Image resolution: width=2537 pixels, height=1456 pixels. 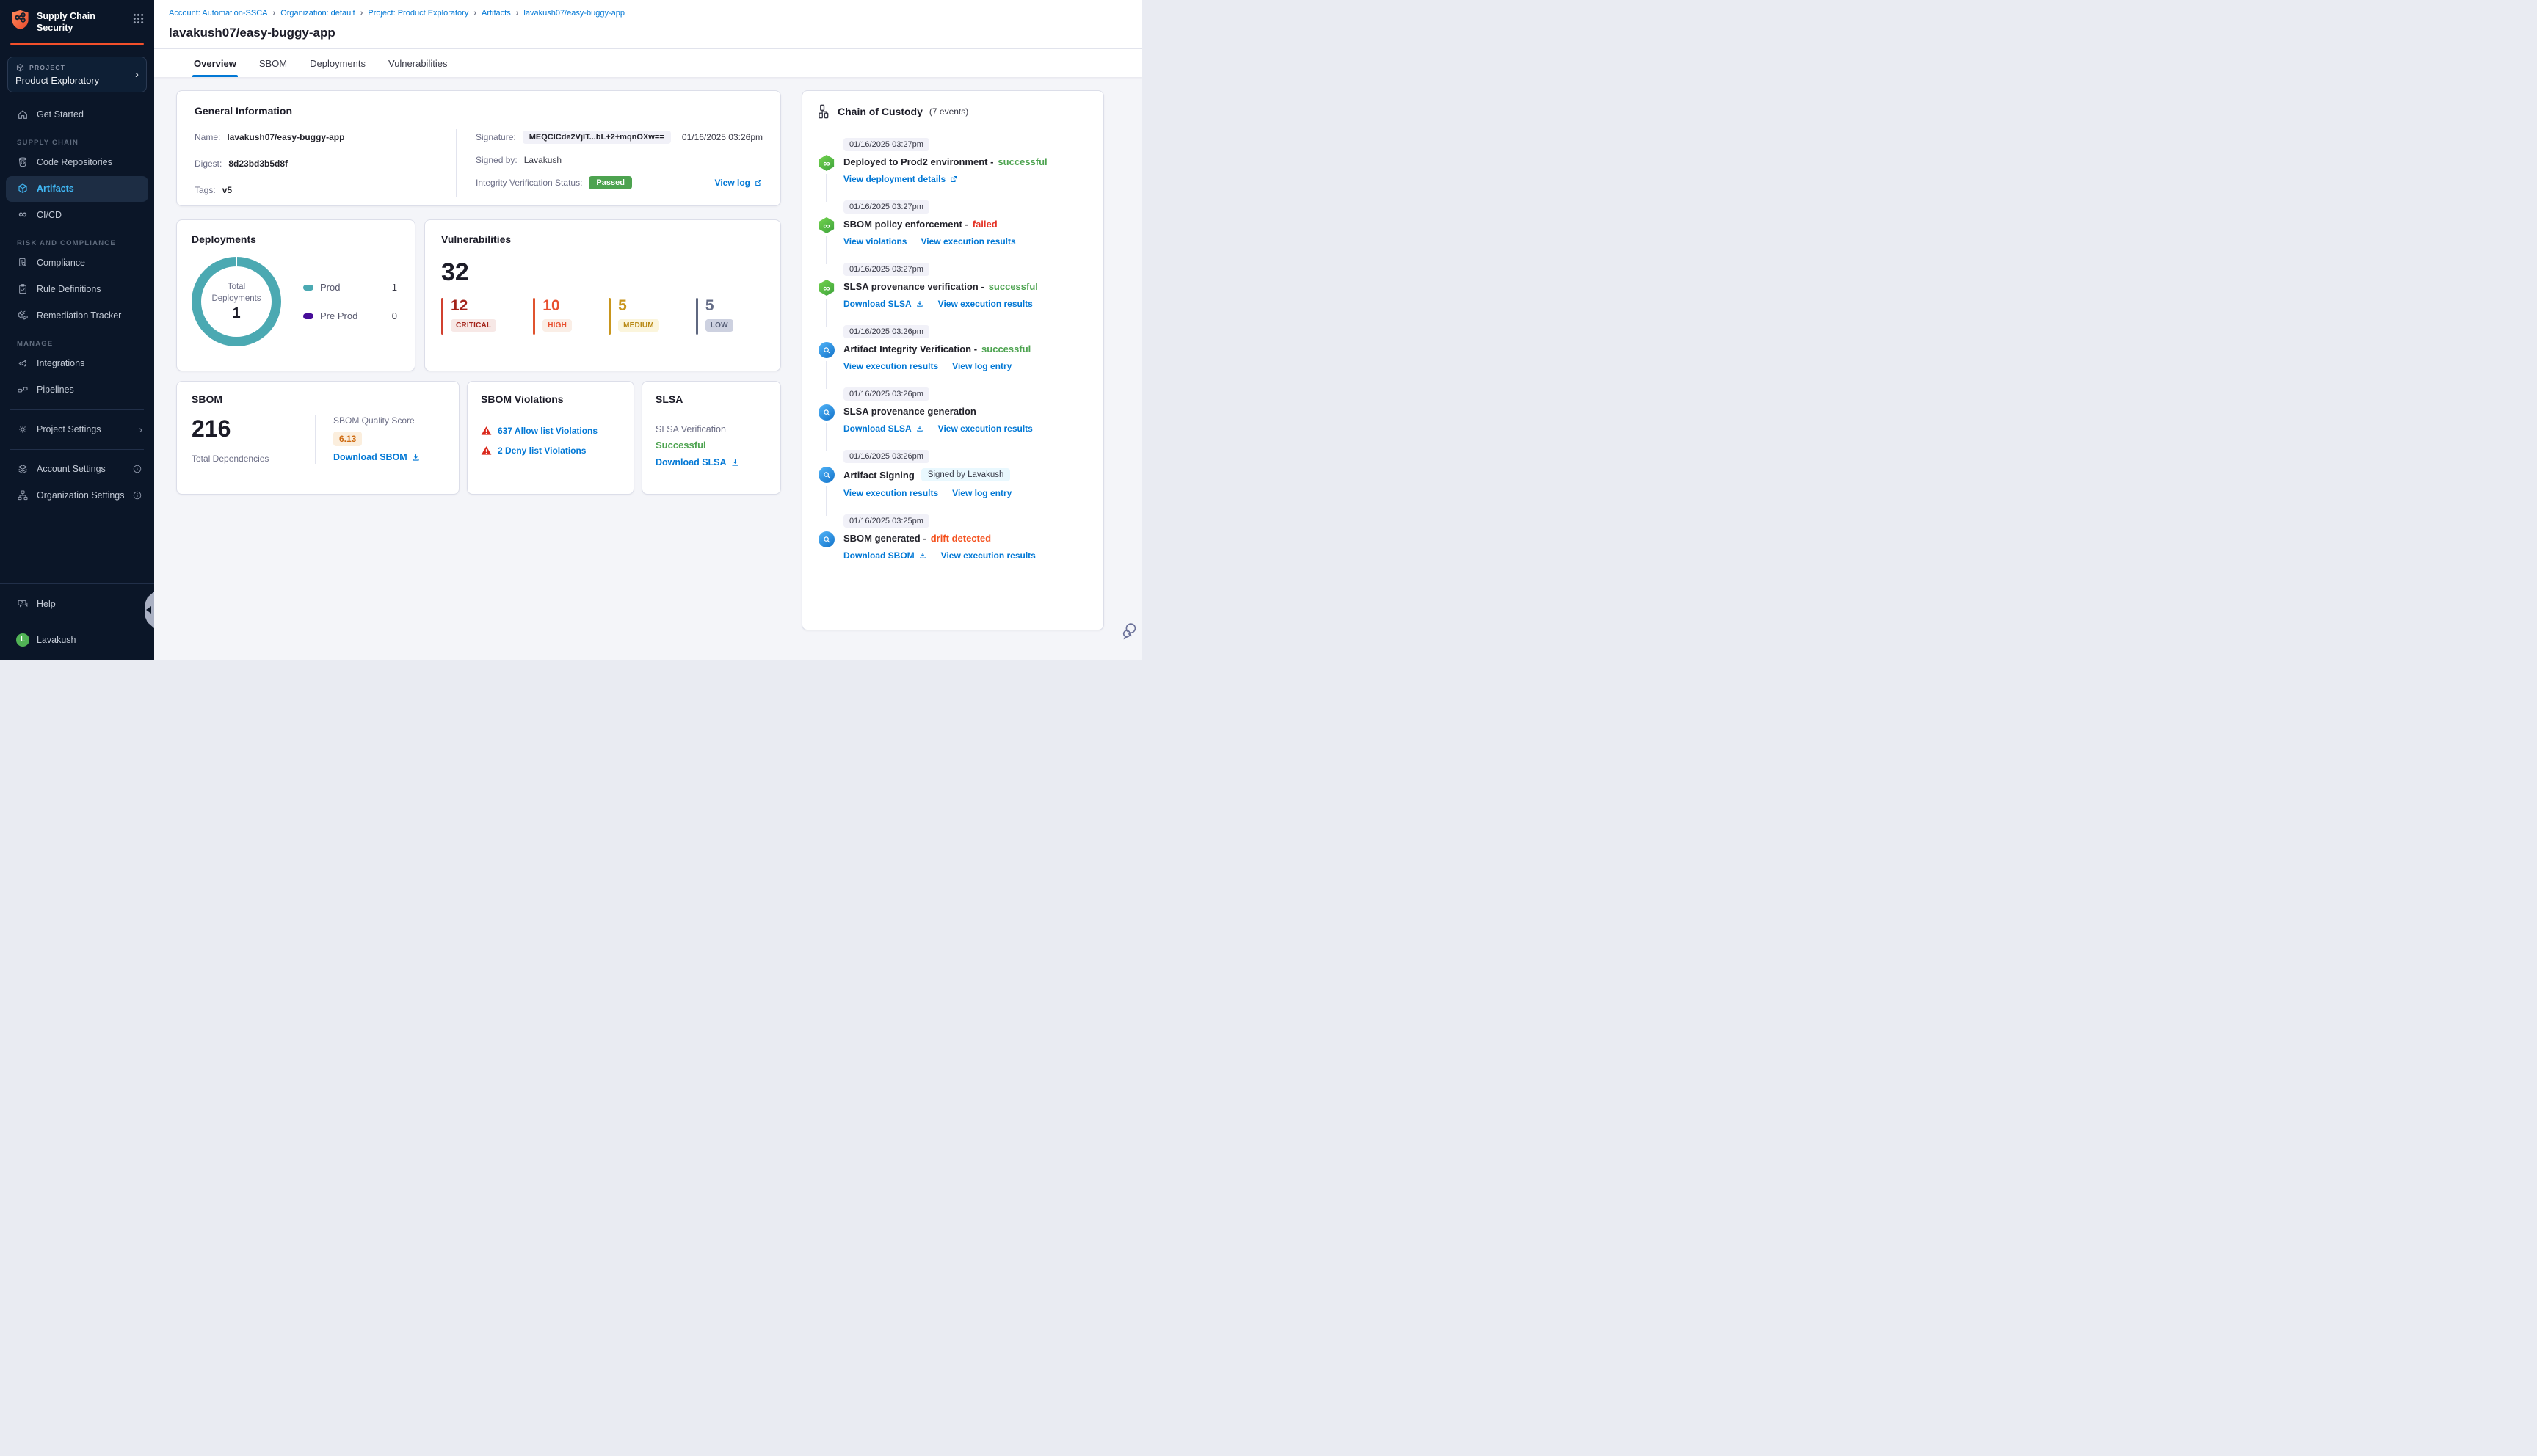 I want to click on card-title: Deployments, so click(x=224, y=239).